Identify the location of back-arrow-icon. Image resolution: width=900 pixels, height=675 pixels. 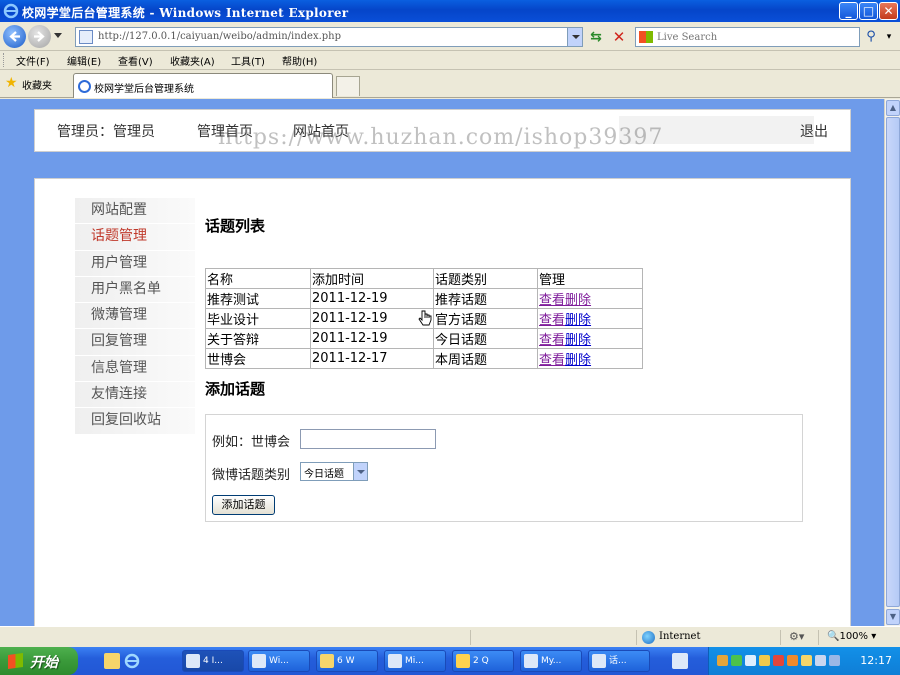
(14, 36).